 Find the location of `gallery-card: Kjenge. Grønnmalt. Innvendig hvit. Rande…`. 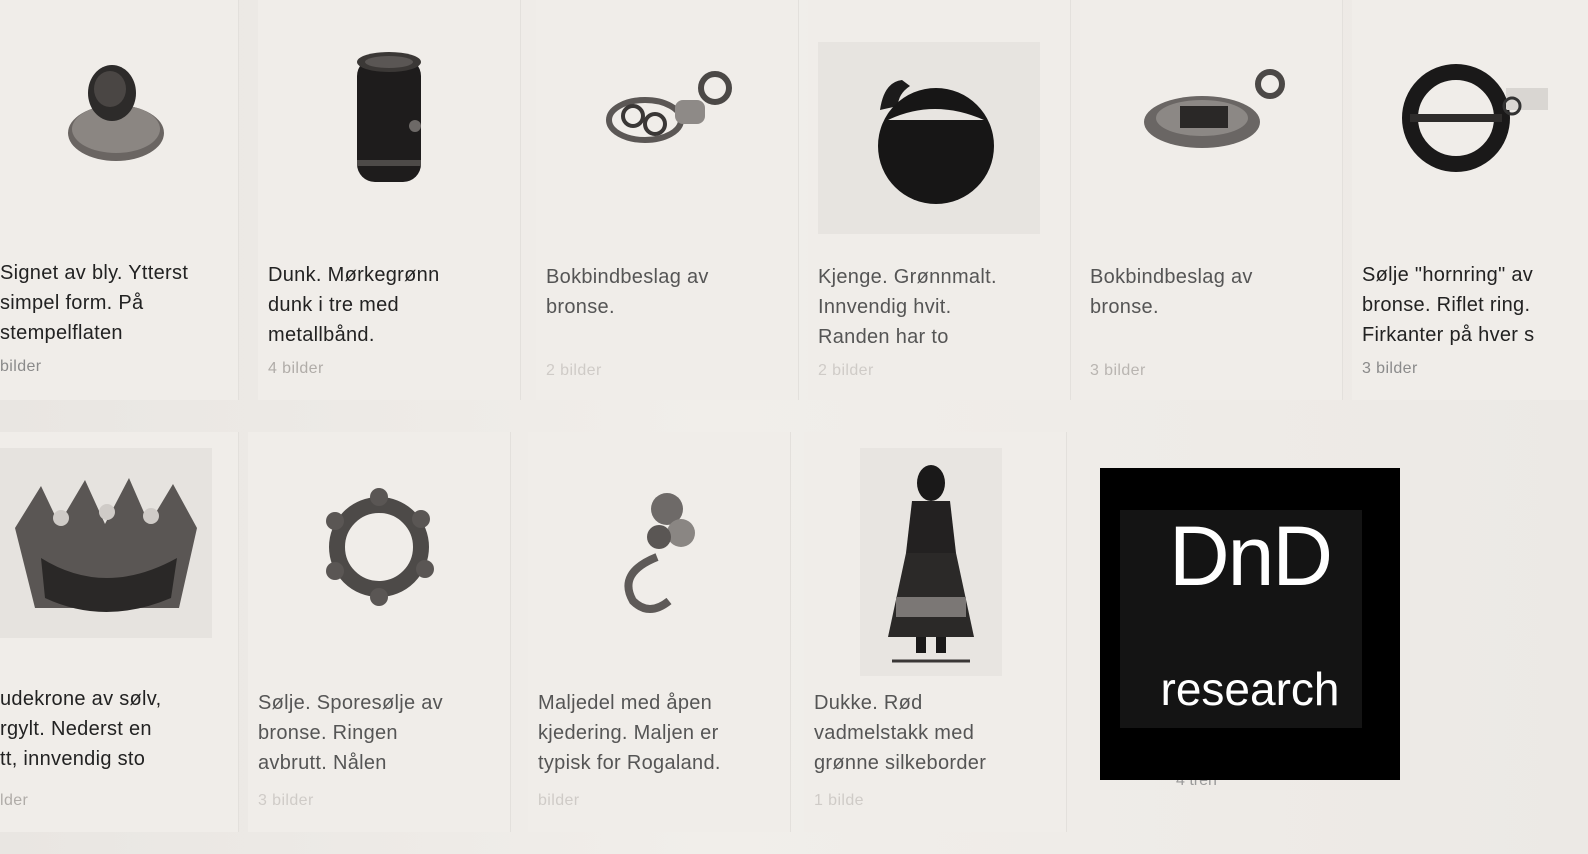

gallery-card: Kjenge. Grønnmalt. Innvendig hvit. Rande… is located at coordinates (939, 200).